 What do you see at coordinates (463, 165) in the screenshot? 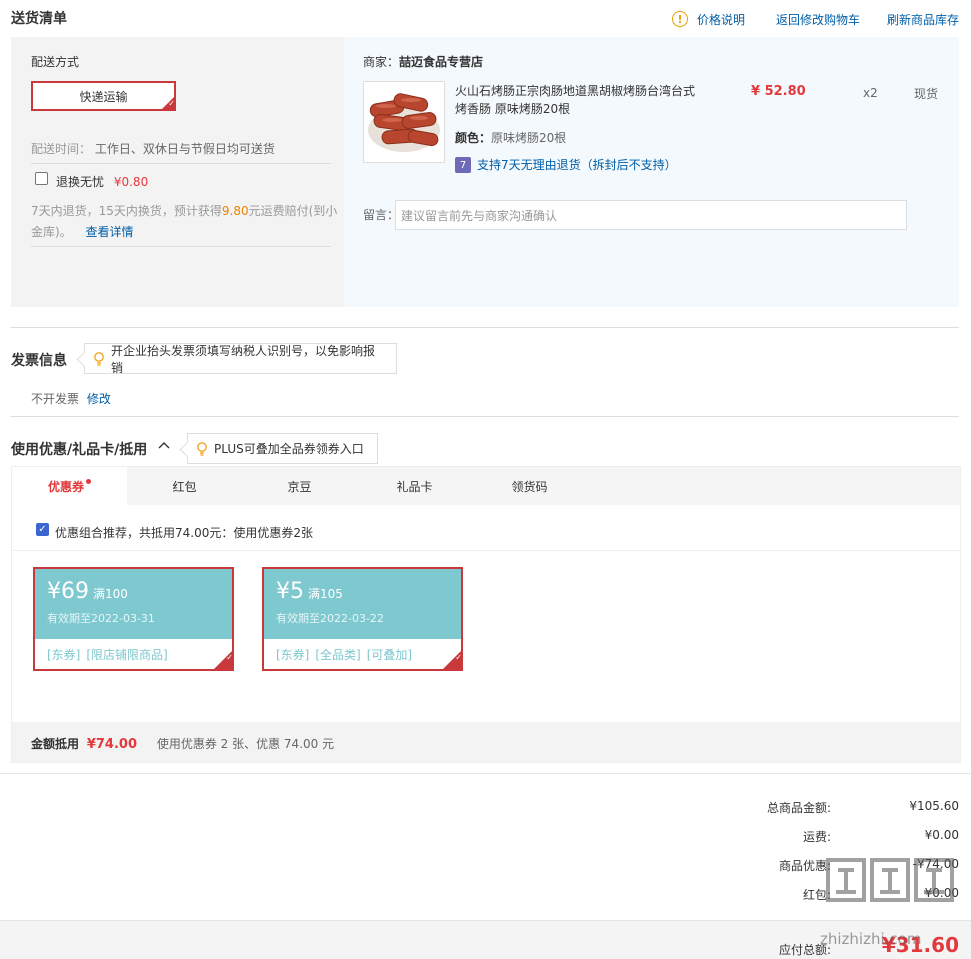
I see `return-7day-icon: 7` at bounding box center [463, 165].